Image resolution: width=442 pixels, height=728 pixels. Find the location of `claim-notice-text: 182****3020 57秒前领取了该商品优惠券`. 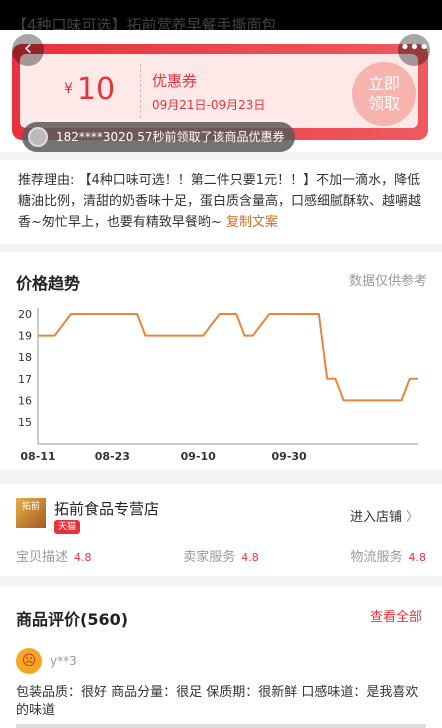

claim-notice-text: 182****3020 57秒前领取了该商品优惠券 is located at coordinates (170, 137).